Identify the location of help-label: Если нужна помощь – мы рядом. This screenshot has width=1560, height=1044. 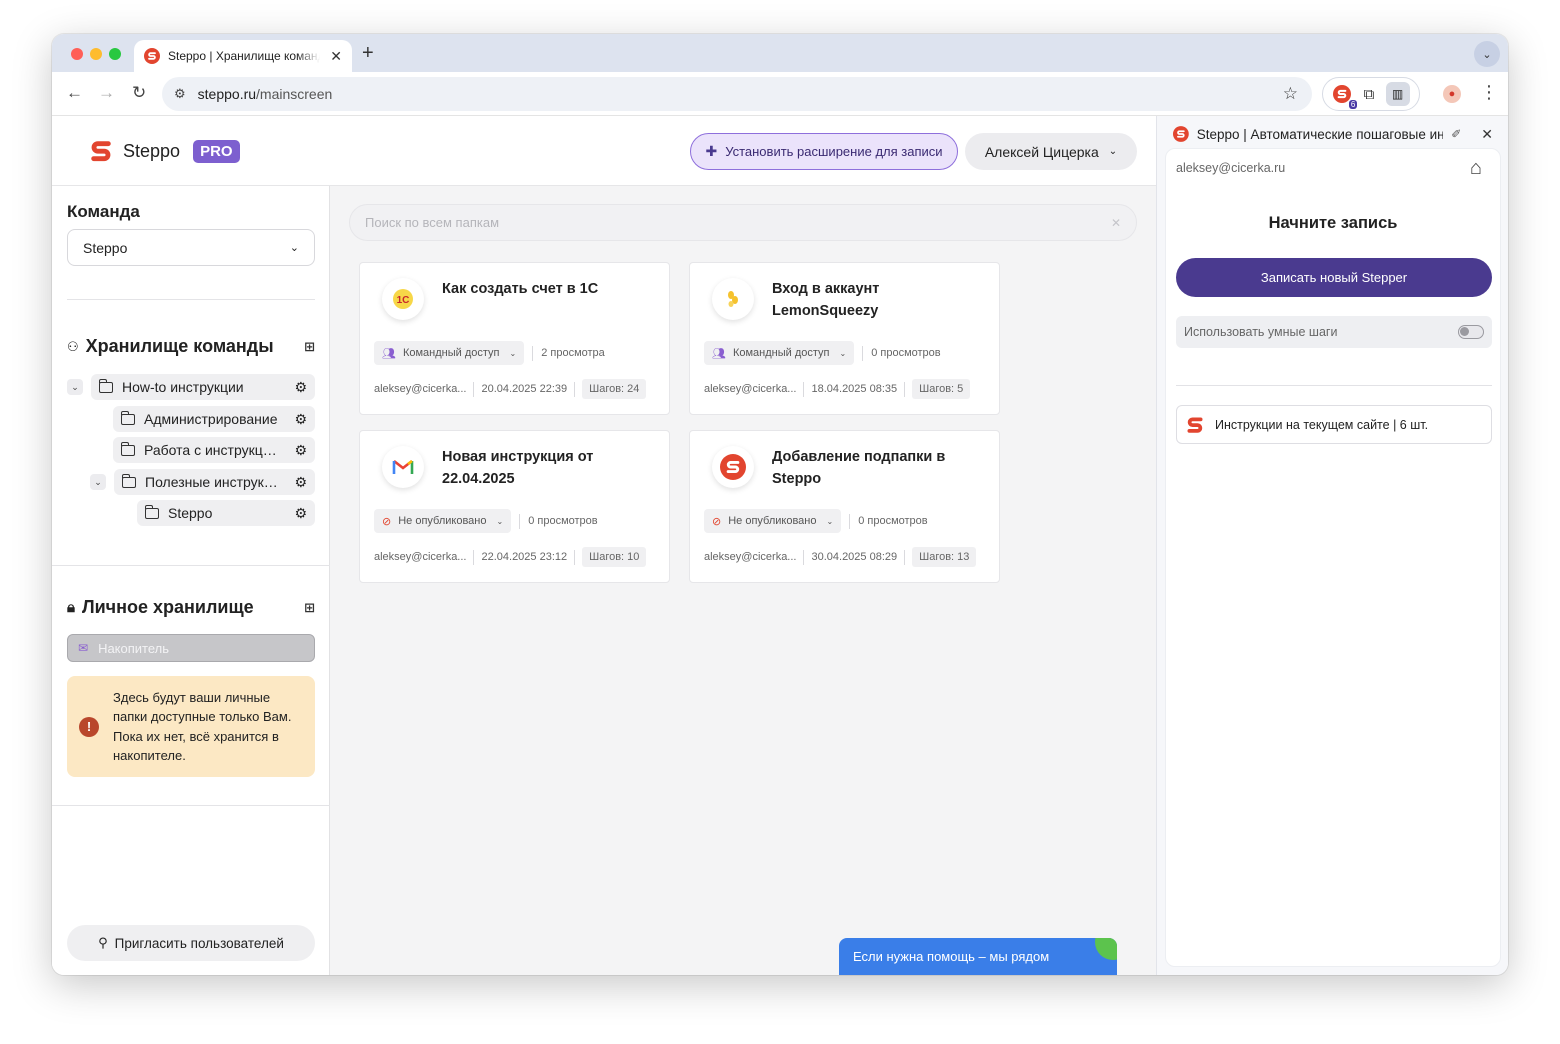
(951, 956).